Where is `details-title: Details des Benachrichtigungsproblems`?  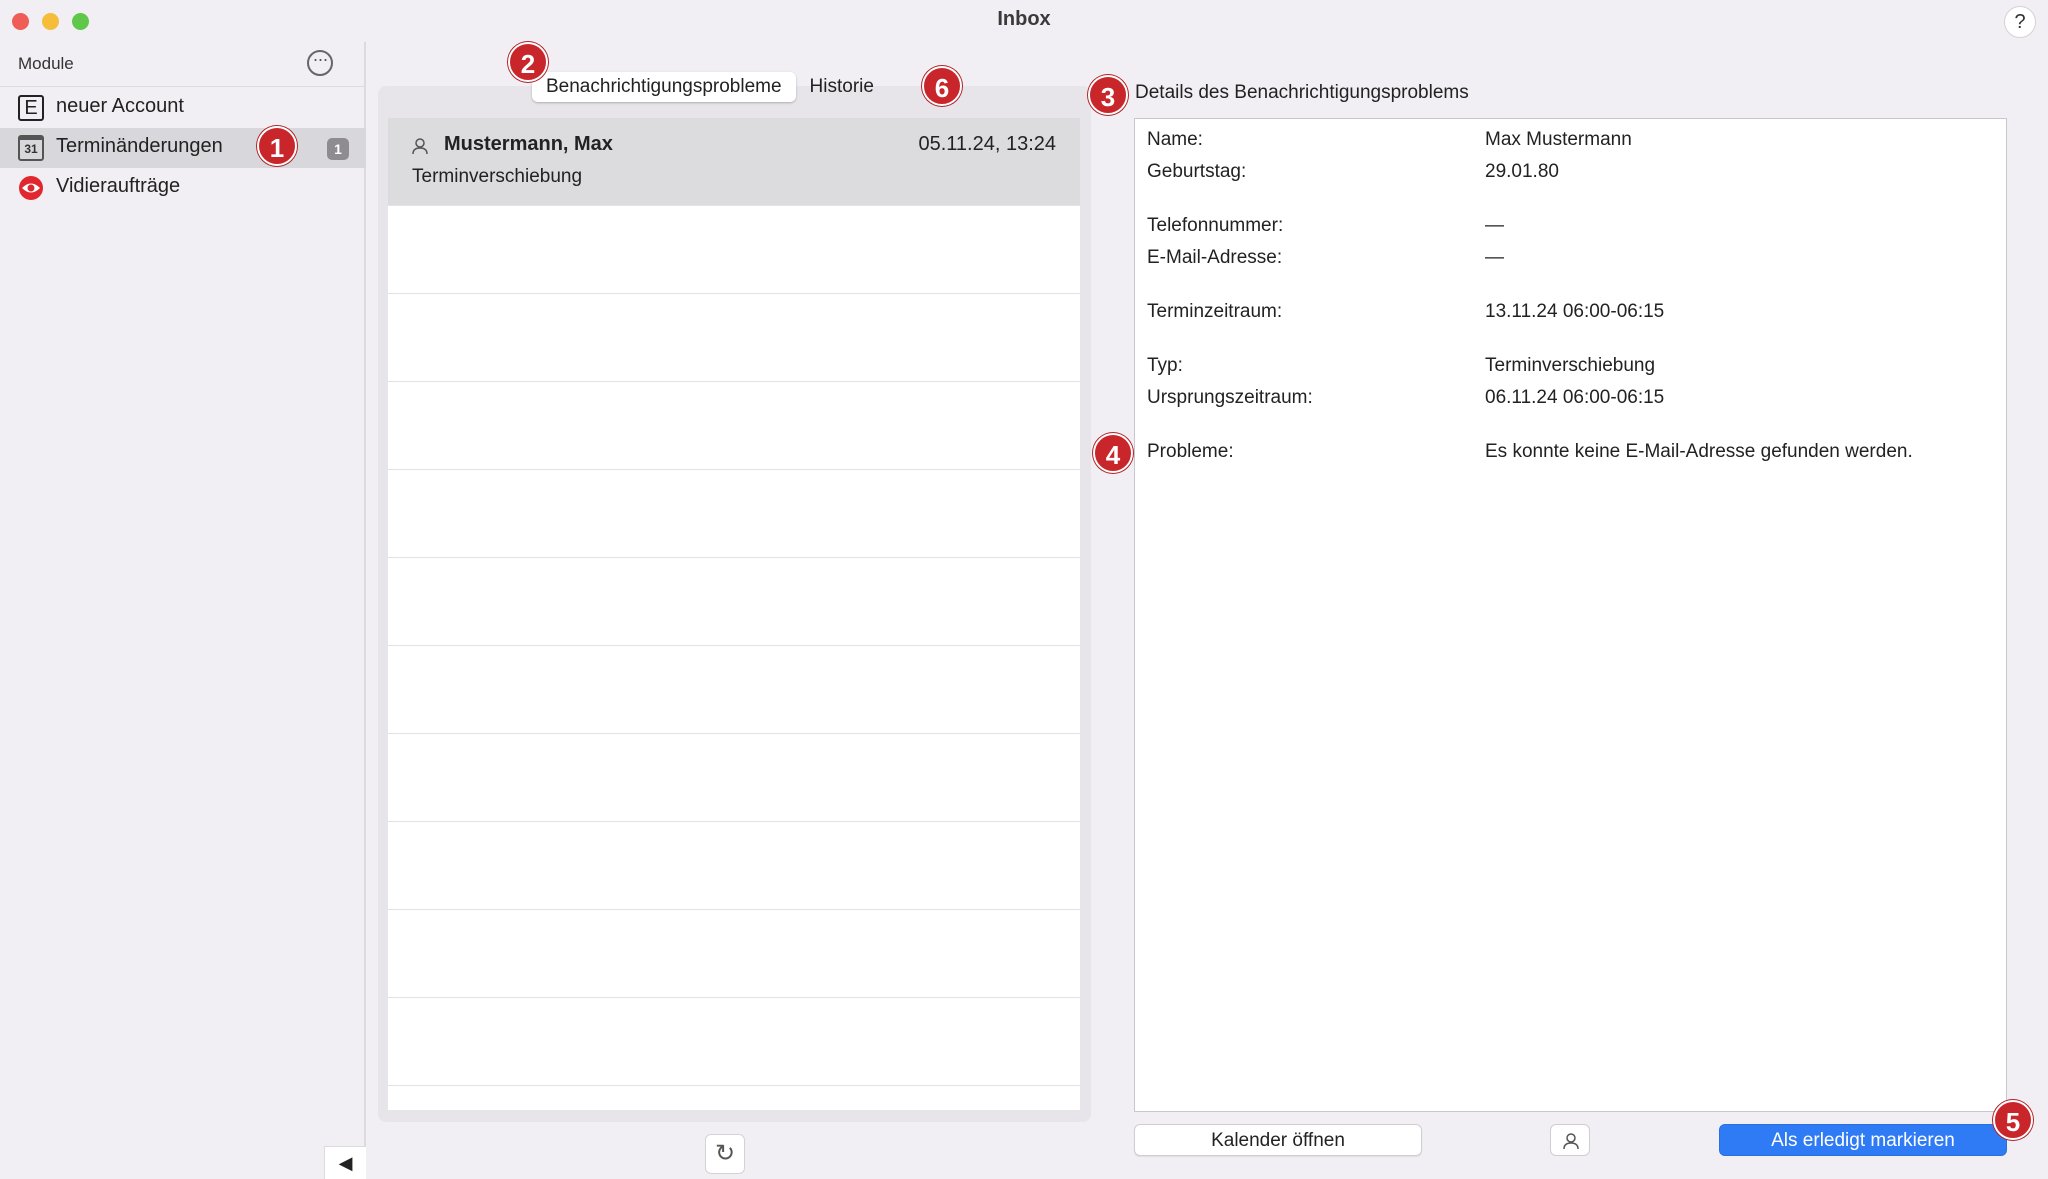
details-title: Details des Benachrichtigungsproblems is located at coordinates (1302, 92).